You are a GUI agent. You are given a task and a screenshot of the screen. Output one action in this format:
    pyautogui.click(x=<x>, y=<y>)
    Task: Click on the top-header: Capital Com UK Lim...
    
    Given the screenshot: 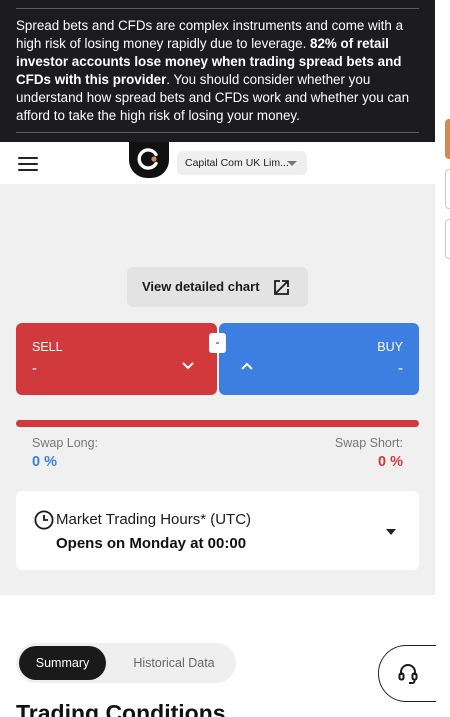 What is the action you would take?
    pyautogui.click(x=217, y=163)
    